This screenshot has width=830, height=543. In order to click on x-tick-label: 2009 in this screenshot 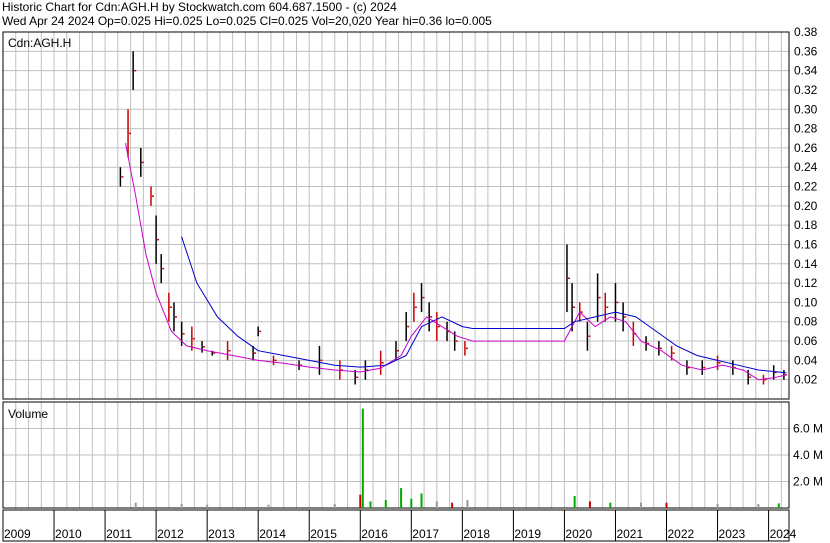, I will do `click(17, 534)`.